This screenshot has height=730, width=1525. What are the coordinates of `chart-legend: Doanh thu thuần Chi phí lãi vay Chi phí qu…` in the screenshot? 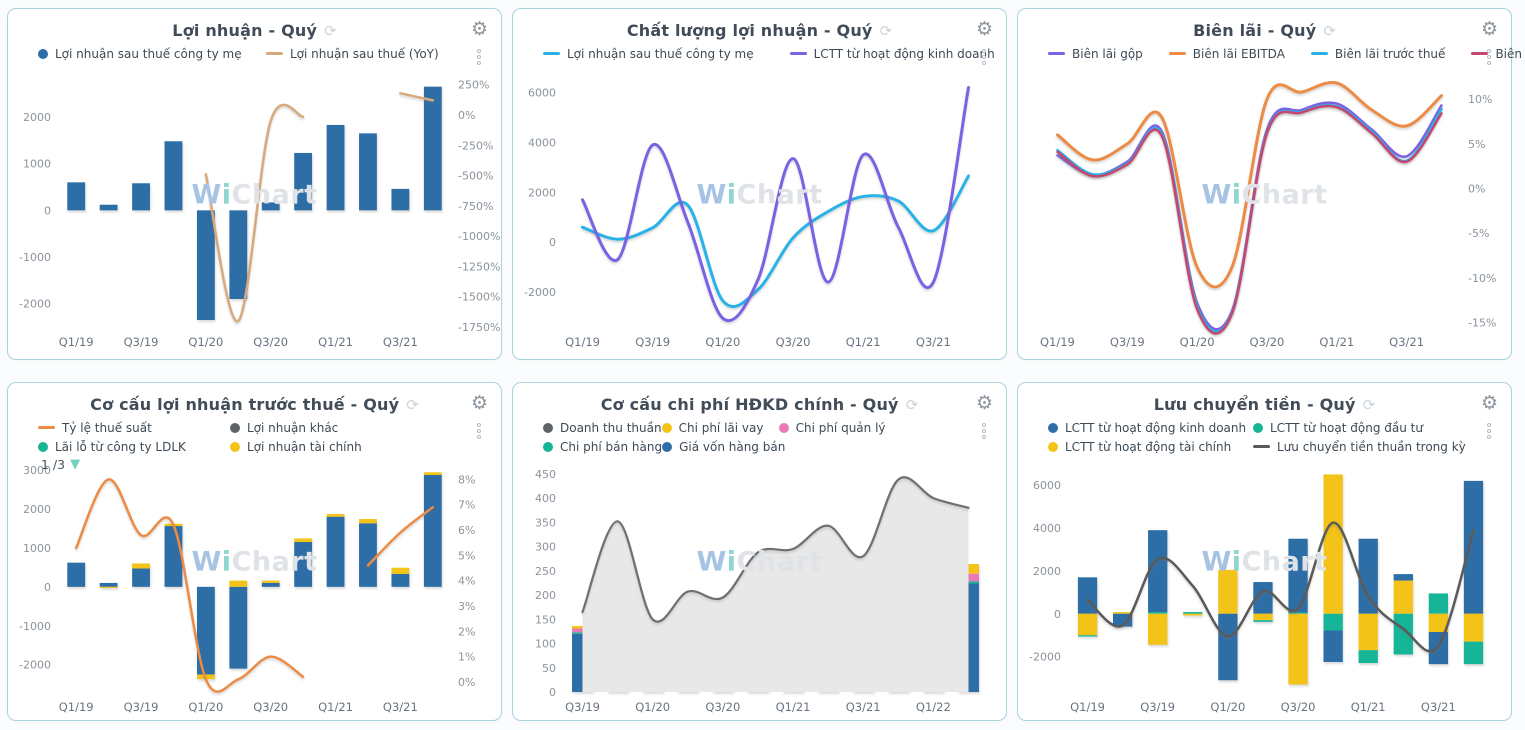 It's located at (759, 437).